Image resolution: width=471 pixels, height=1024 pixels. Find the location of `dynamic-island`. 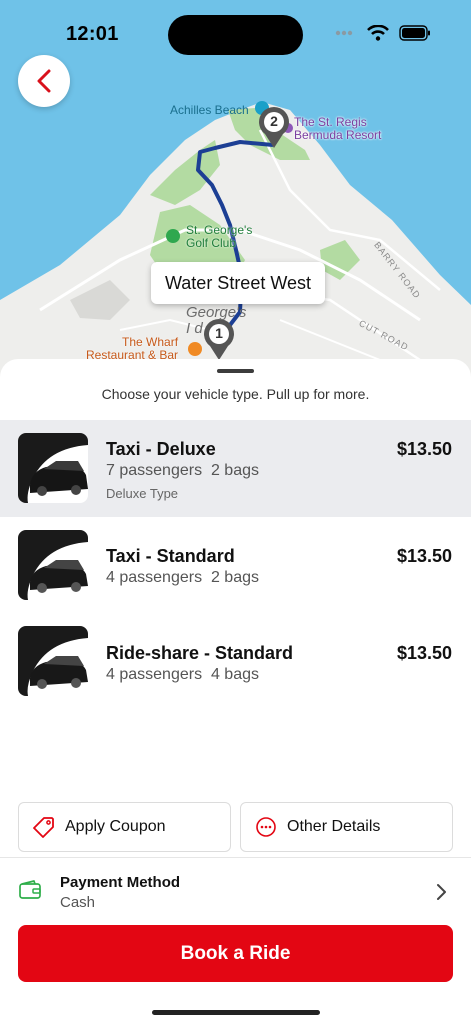

dynamic-island is located at coordinates (235, 35).